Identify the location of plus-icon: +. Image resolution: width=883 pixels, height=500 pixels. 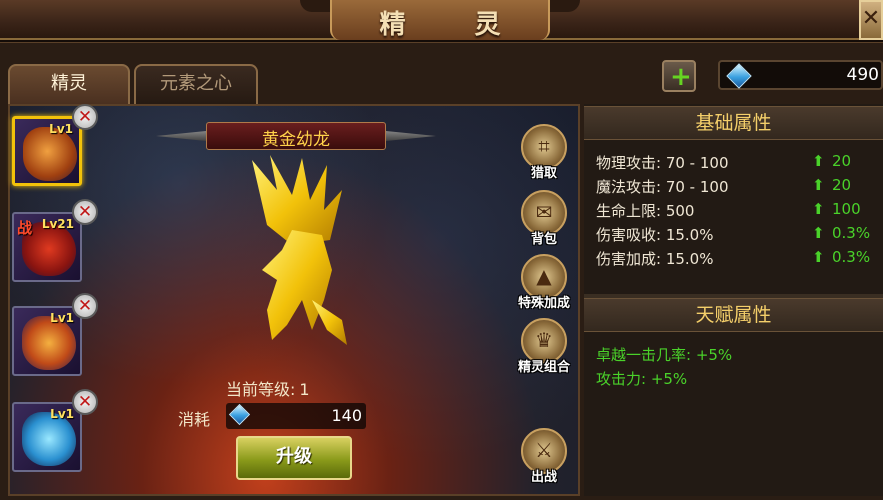
(681, 77).